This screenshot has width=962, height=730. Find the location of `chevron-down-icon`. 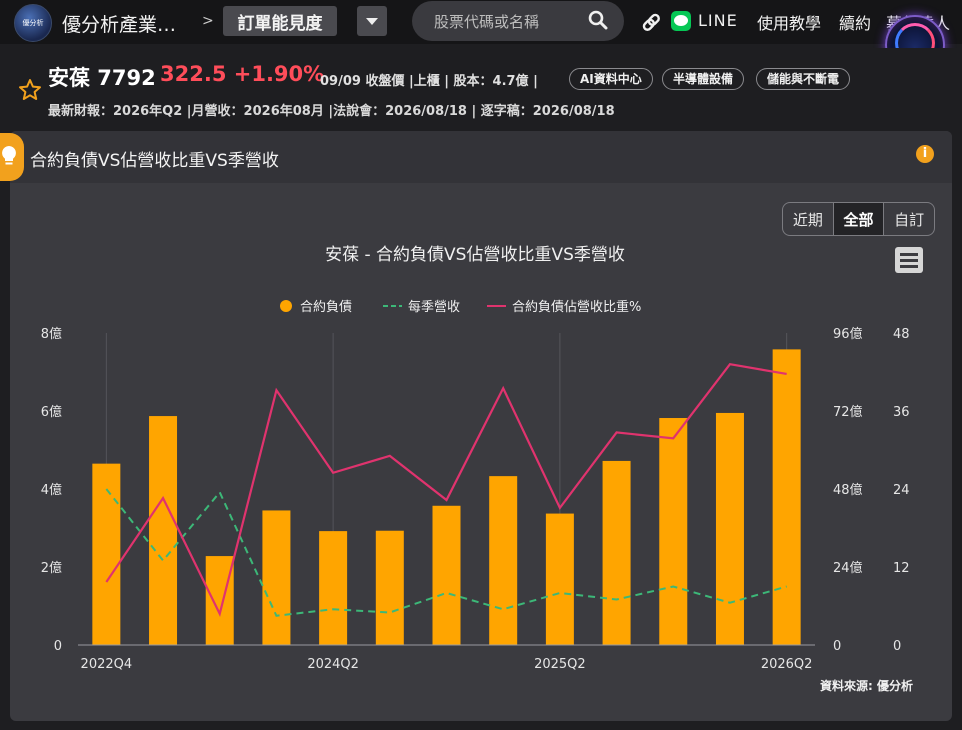

chevron-down-icon is located at coordinates (372, 21).